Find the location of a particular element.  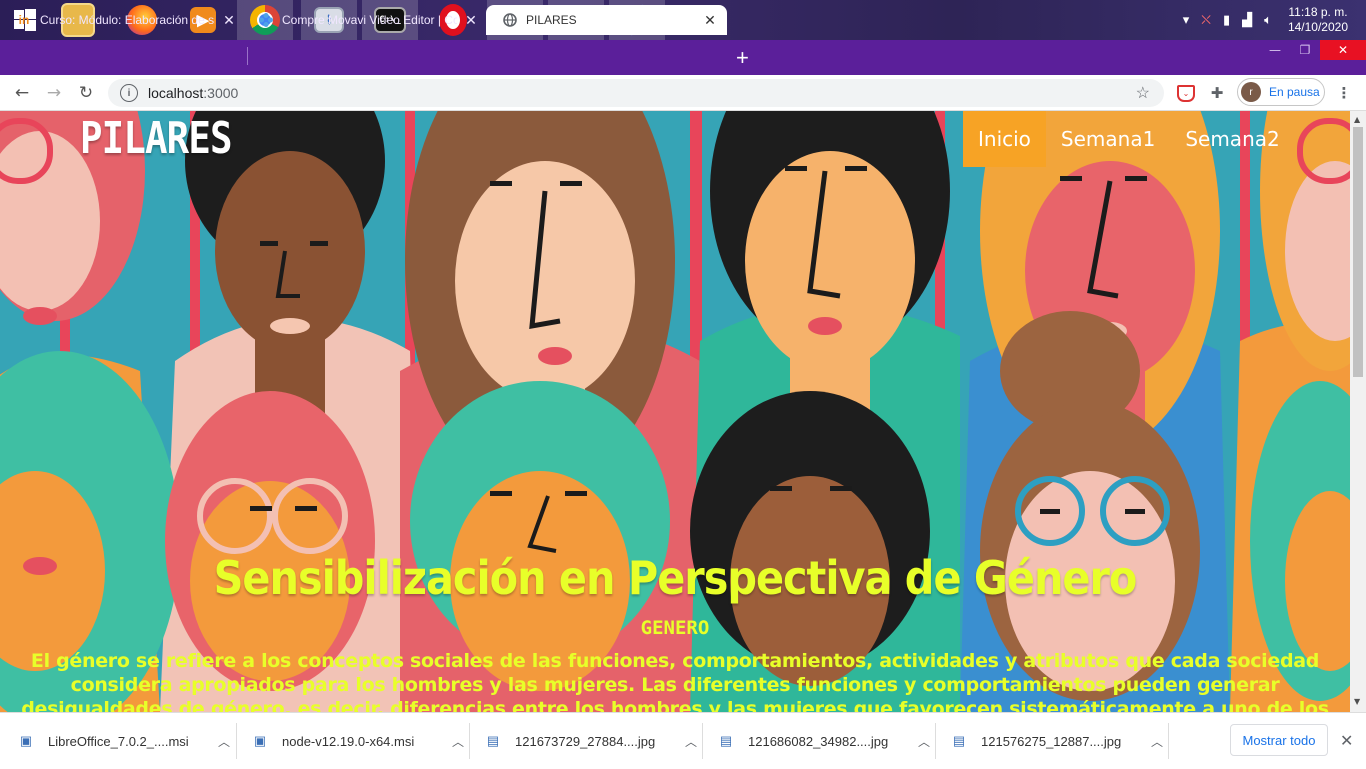

download-item: ▤ 121686082_34982....jpg ︿ is located at coordinates (815, 741).